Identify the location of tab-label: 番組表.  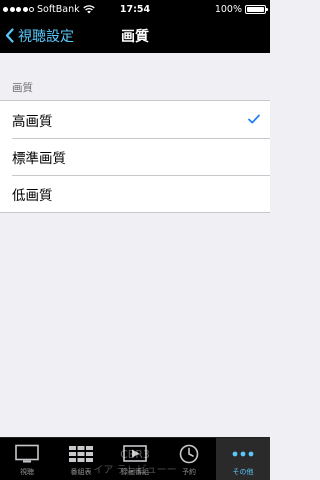
(81, 472).